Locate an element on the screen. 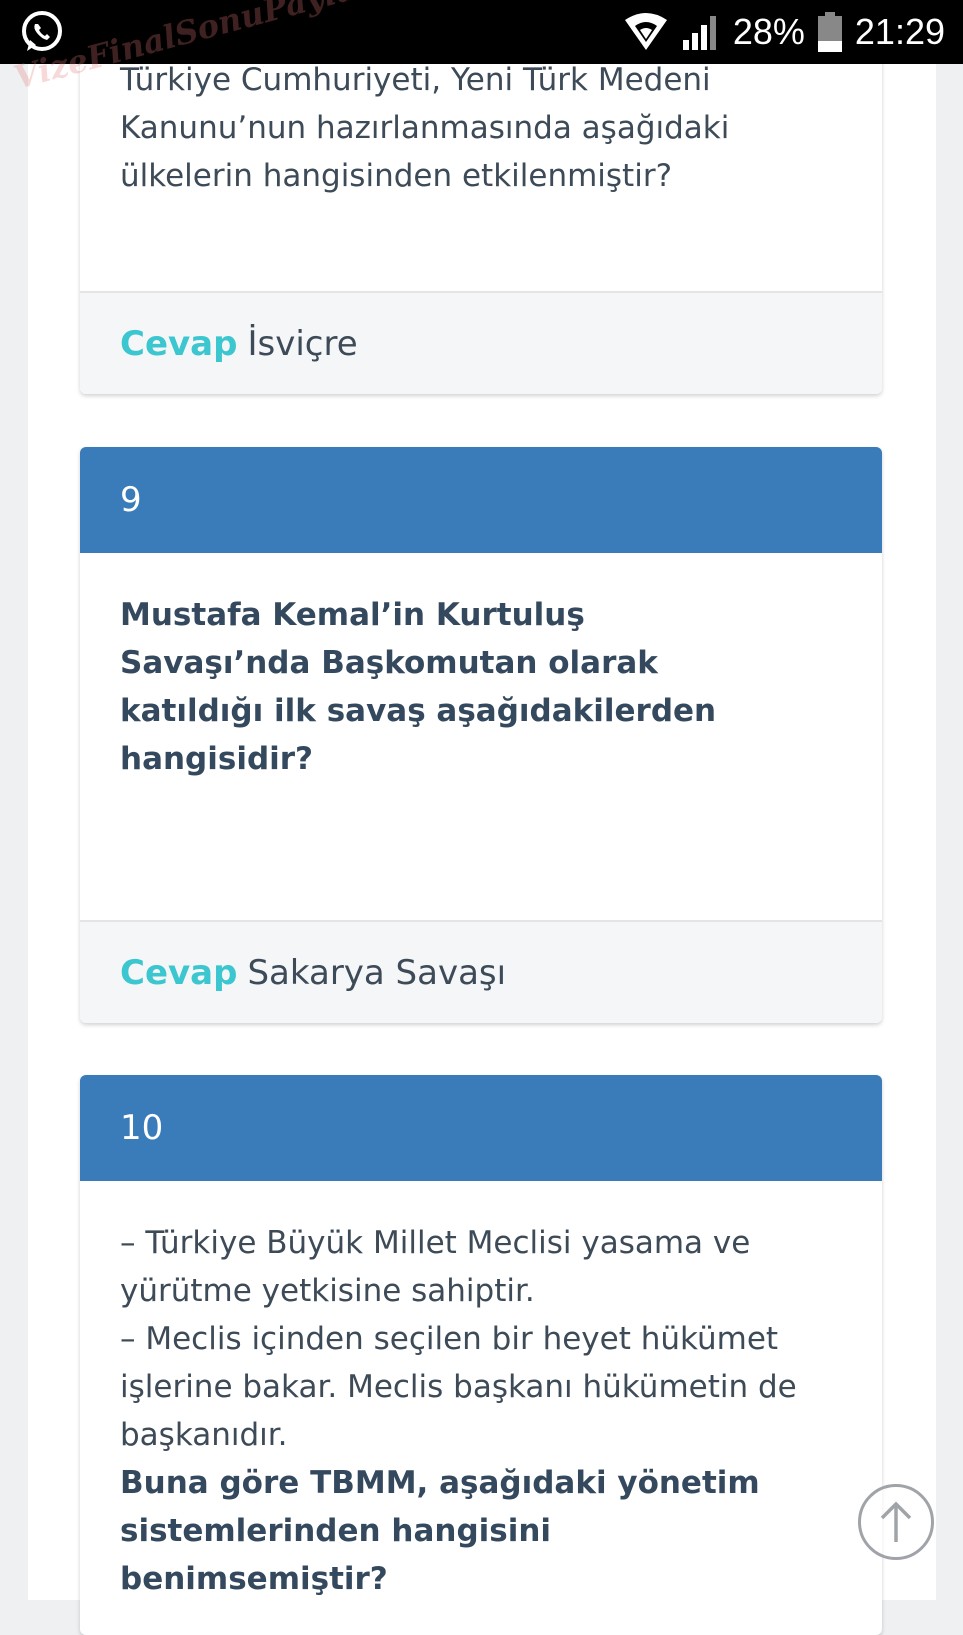 The height and width of the screenshot is (1635, 963). answer-text: Sakarya Savaşı is located at coordinates (377, 973).